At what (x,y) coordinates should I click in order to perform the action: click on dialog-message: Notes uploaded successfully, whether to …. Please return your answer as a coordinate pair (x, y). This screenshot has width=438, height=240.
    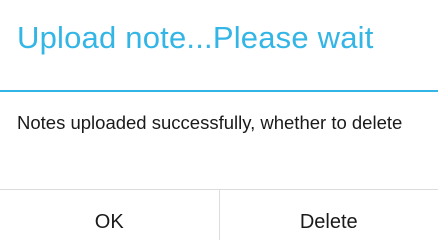
    Looking at the image, I should click on (210, 122).